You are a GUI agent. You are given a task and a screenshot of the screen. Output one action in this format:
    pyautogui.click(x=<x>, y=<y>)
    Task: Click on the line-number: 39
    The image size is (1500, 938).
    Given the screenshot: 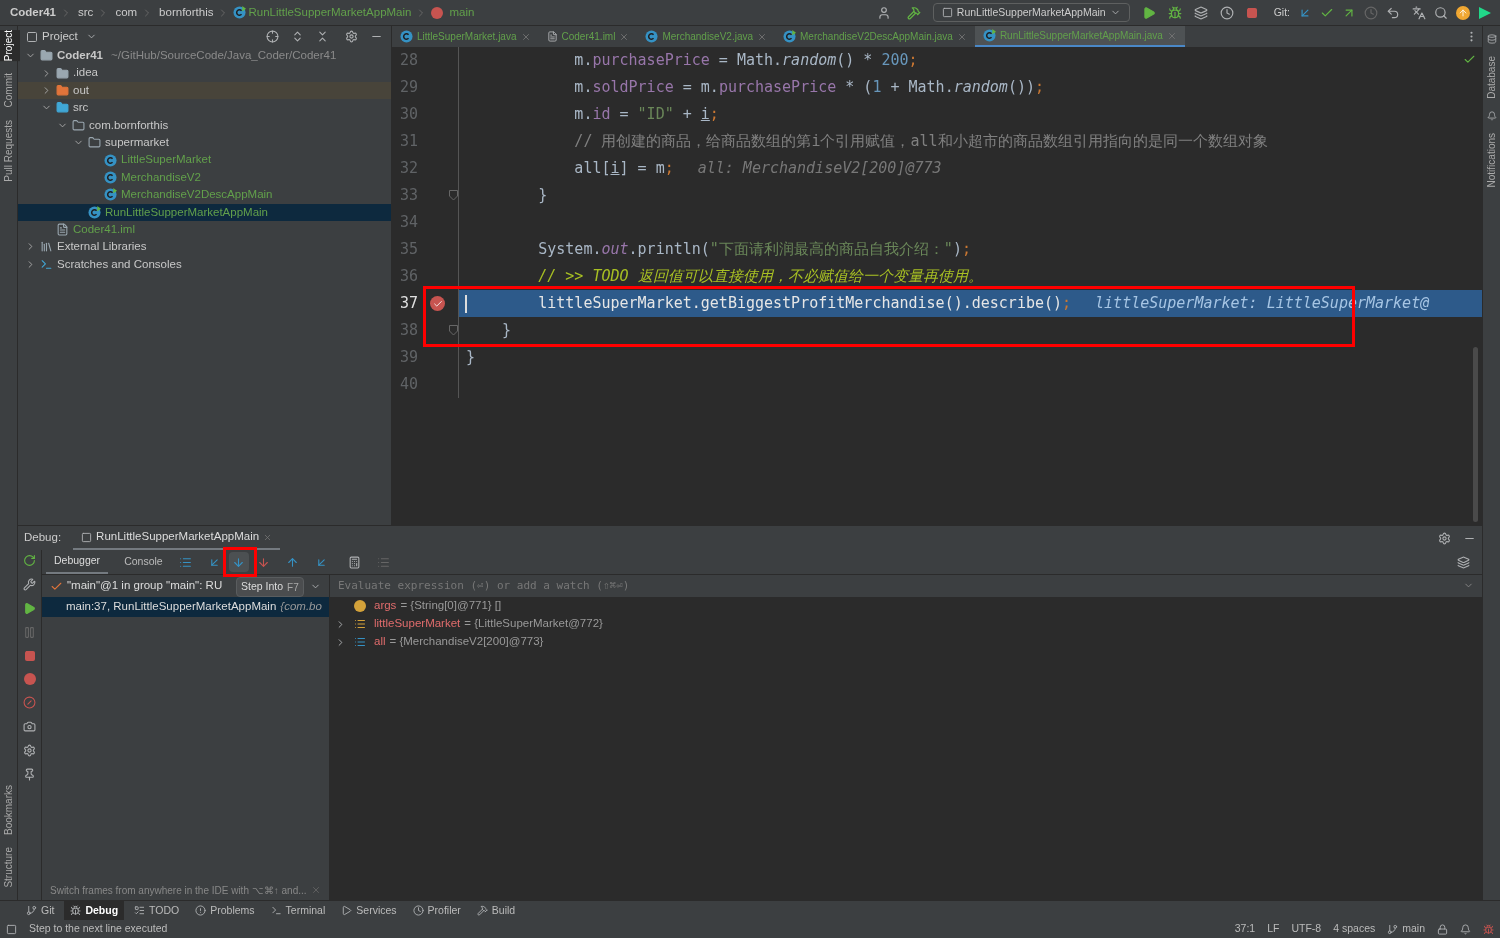 What is the action you would take?
    pyautogui.click(x=409, y=358)
    